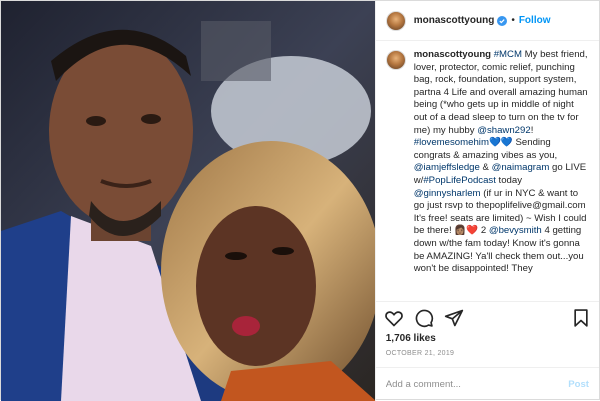 This screenshot has height=401, width=600. I want to click on comment-icon, so click(424, 318).